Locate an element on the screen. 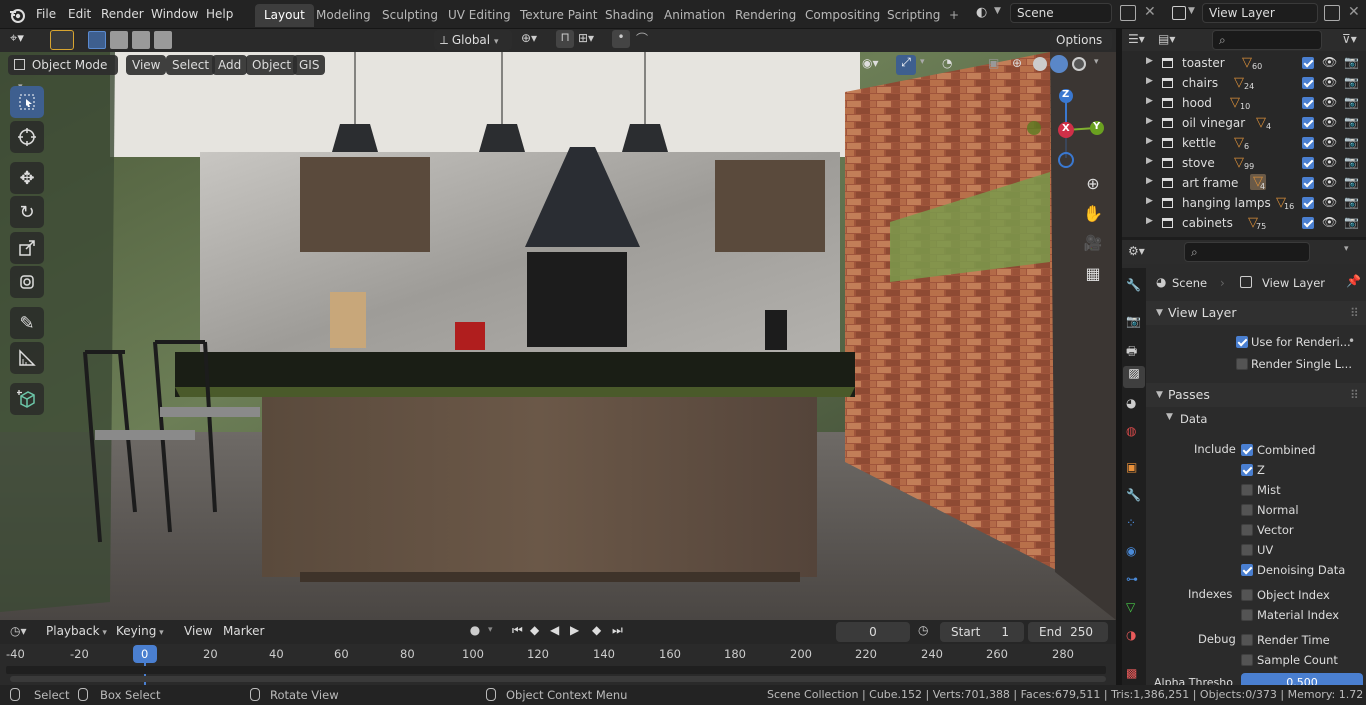  outliner-row: ▶ oil vinegar ▽ 4 👁 📷 is located at coordinates (1244, 123).